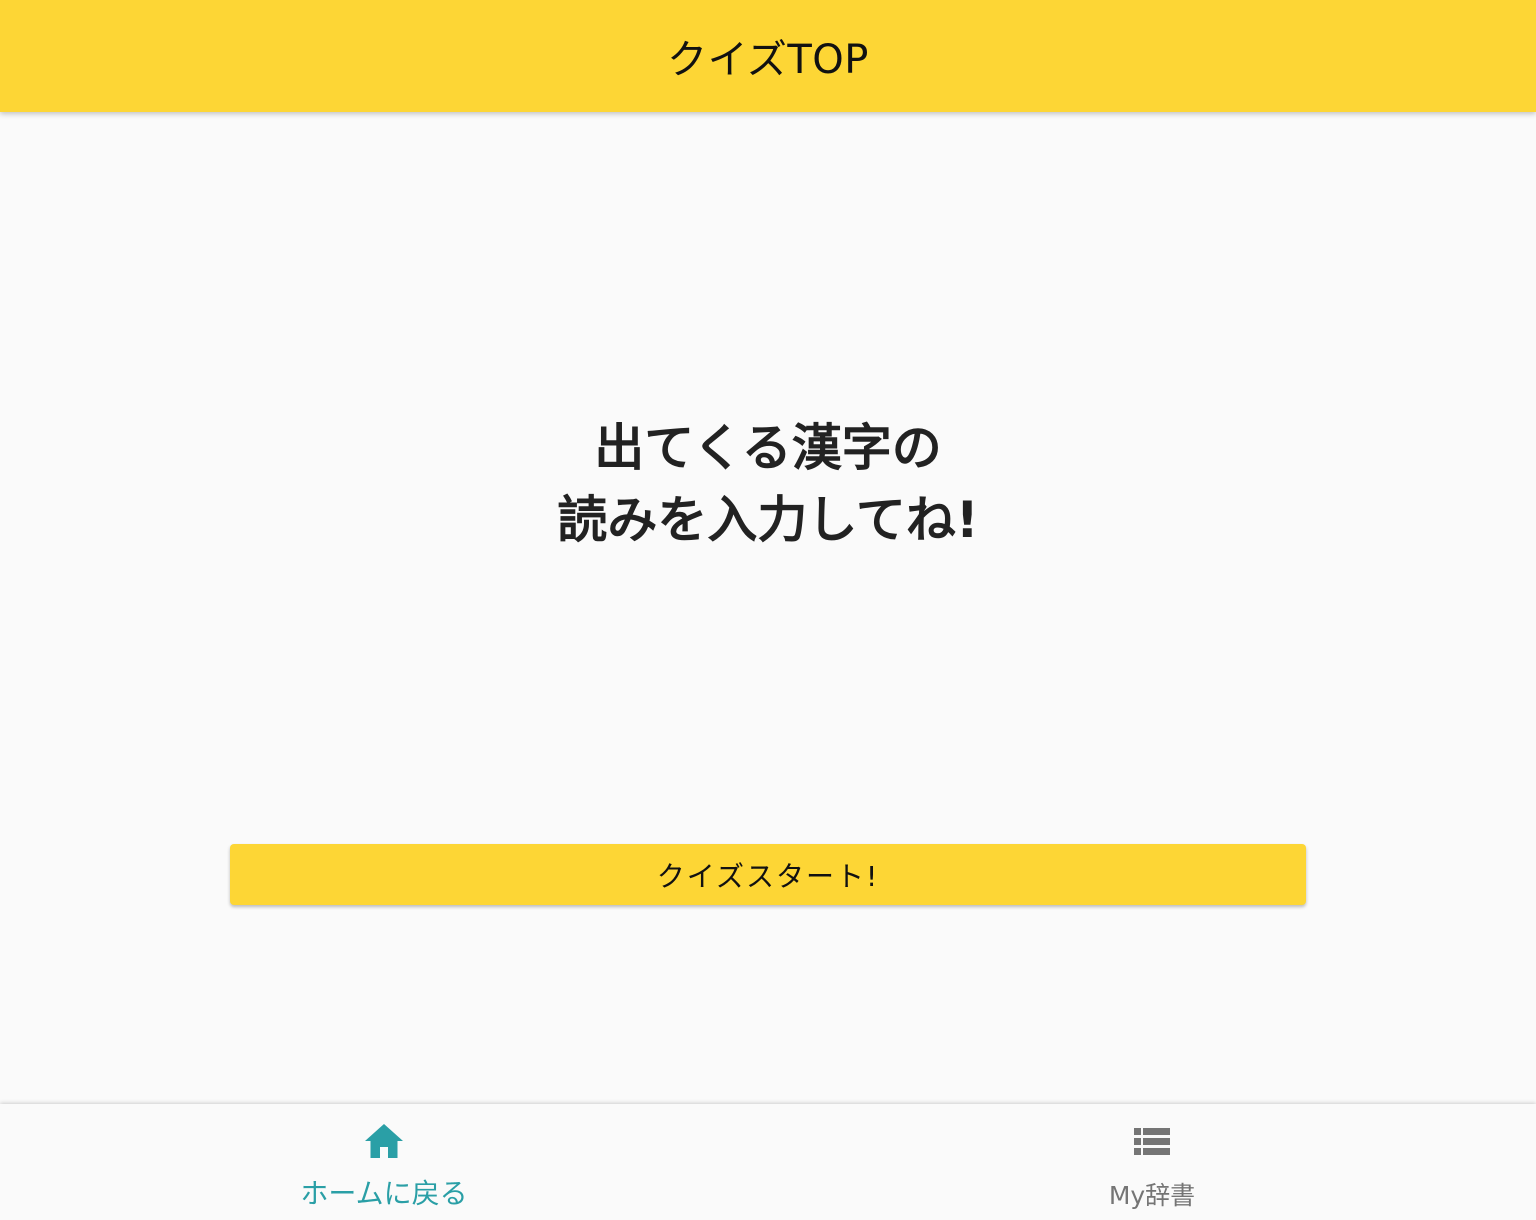 This screenshot has width=1536, height=1220. Describe the element at coordinates (1152, 1141) in the screenshot. I see `list-icon` at that location.